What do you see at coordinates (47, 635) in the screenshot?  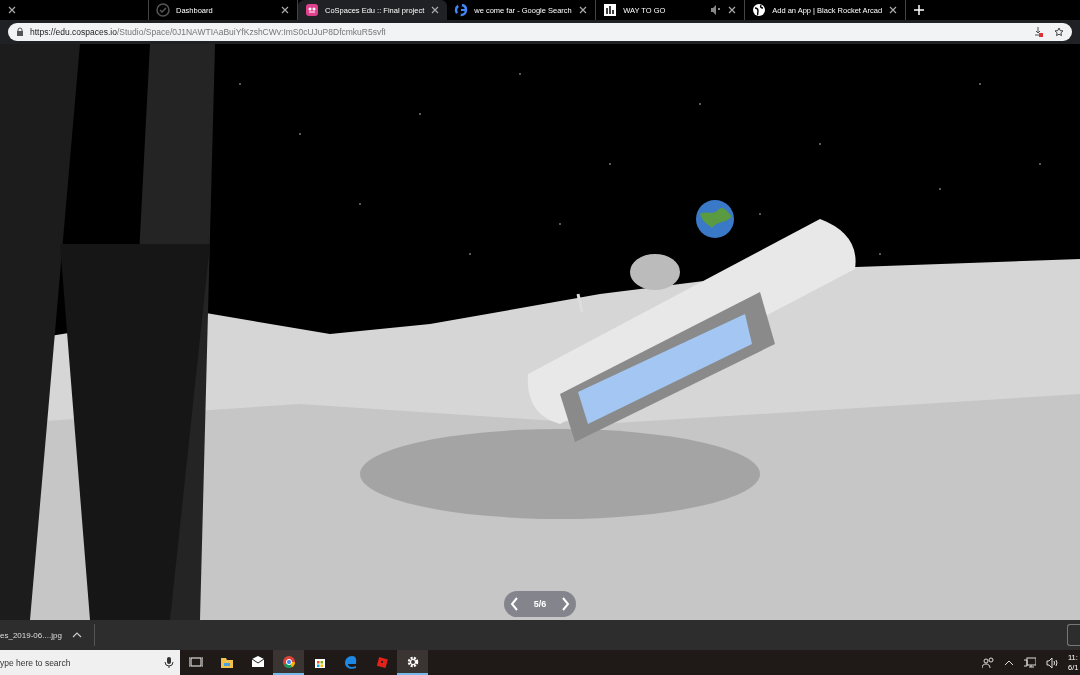 I see `download-item: es_2019-06....jpg` at bounding box center [47, 635].